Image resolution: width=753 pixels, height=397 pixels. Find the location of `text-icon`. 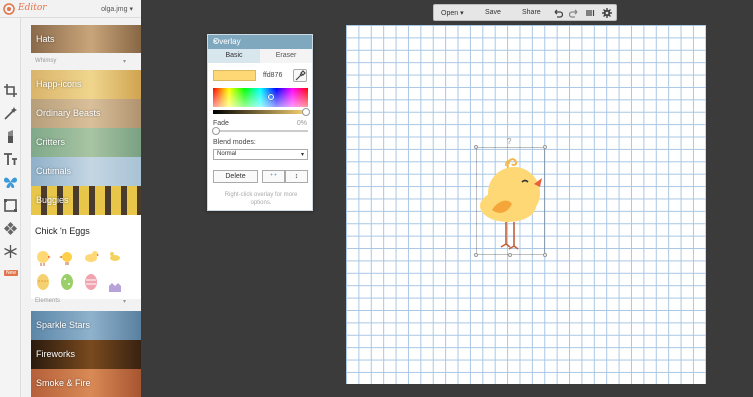

text-icon is located at coordinates (10, 159).